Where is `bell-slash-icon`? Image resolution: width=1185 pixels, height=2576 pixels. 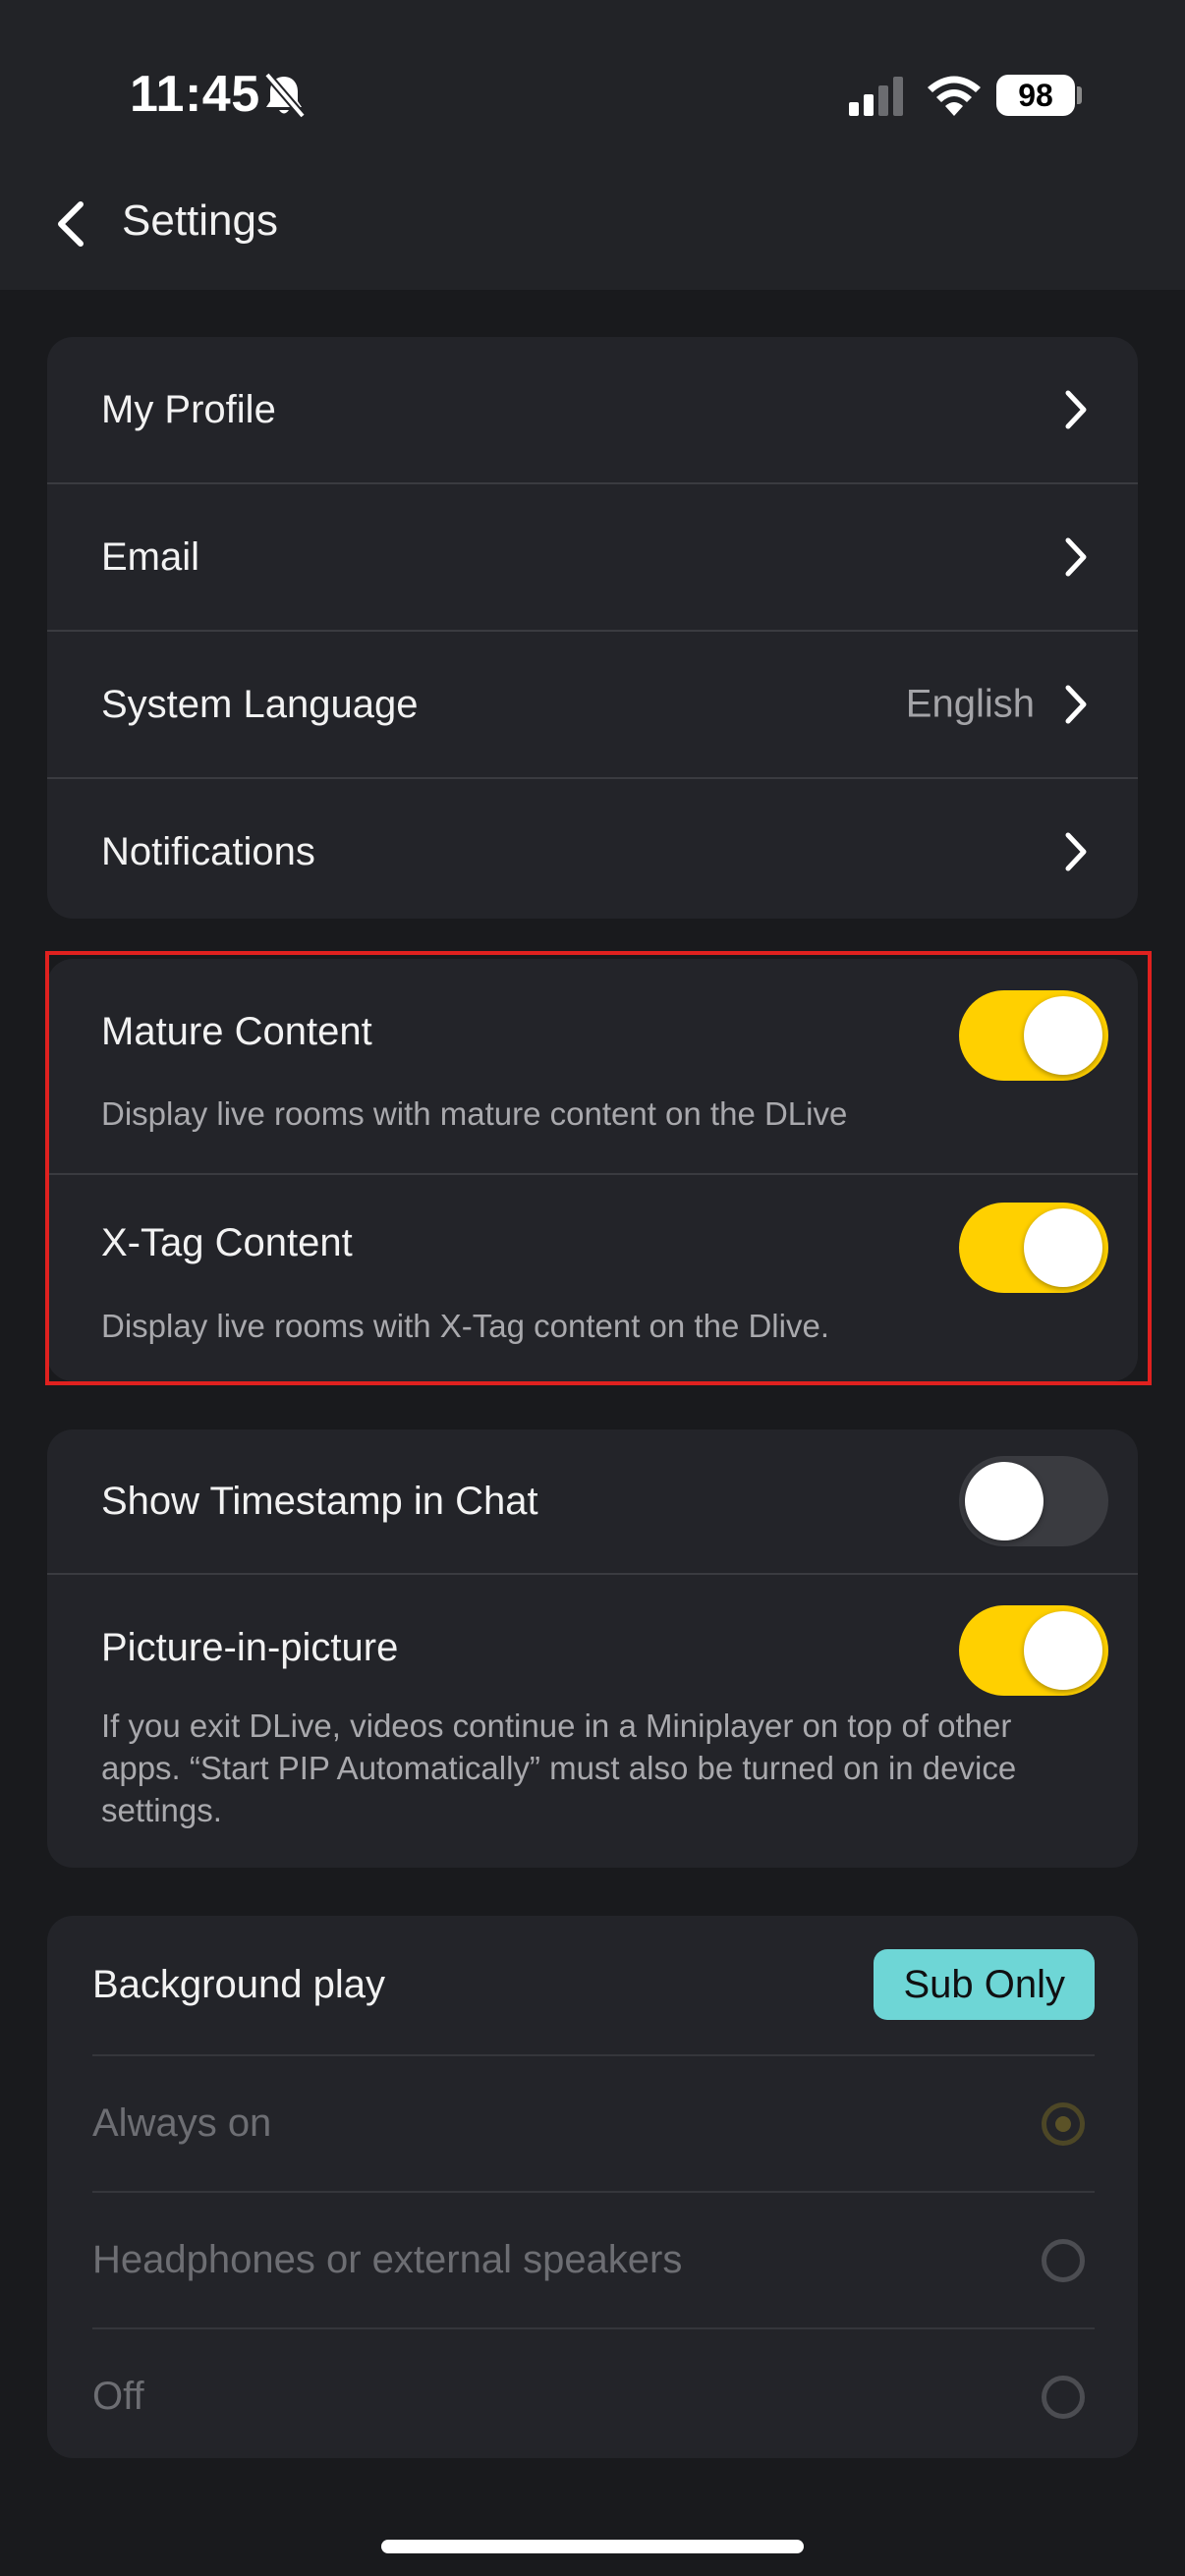
bell-slash-icon is located at coordinates (285, 95).